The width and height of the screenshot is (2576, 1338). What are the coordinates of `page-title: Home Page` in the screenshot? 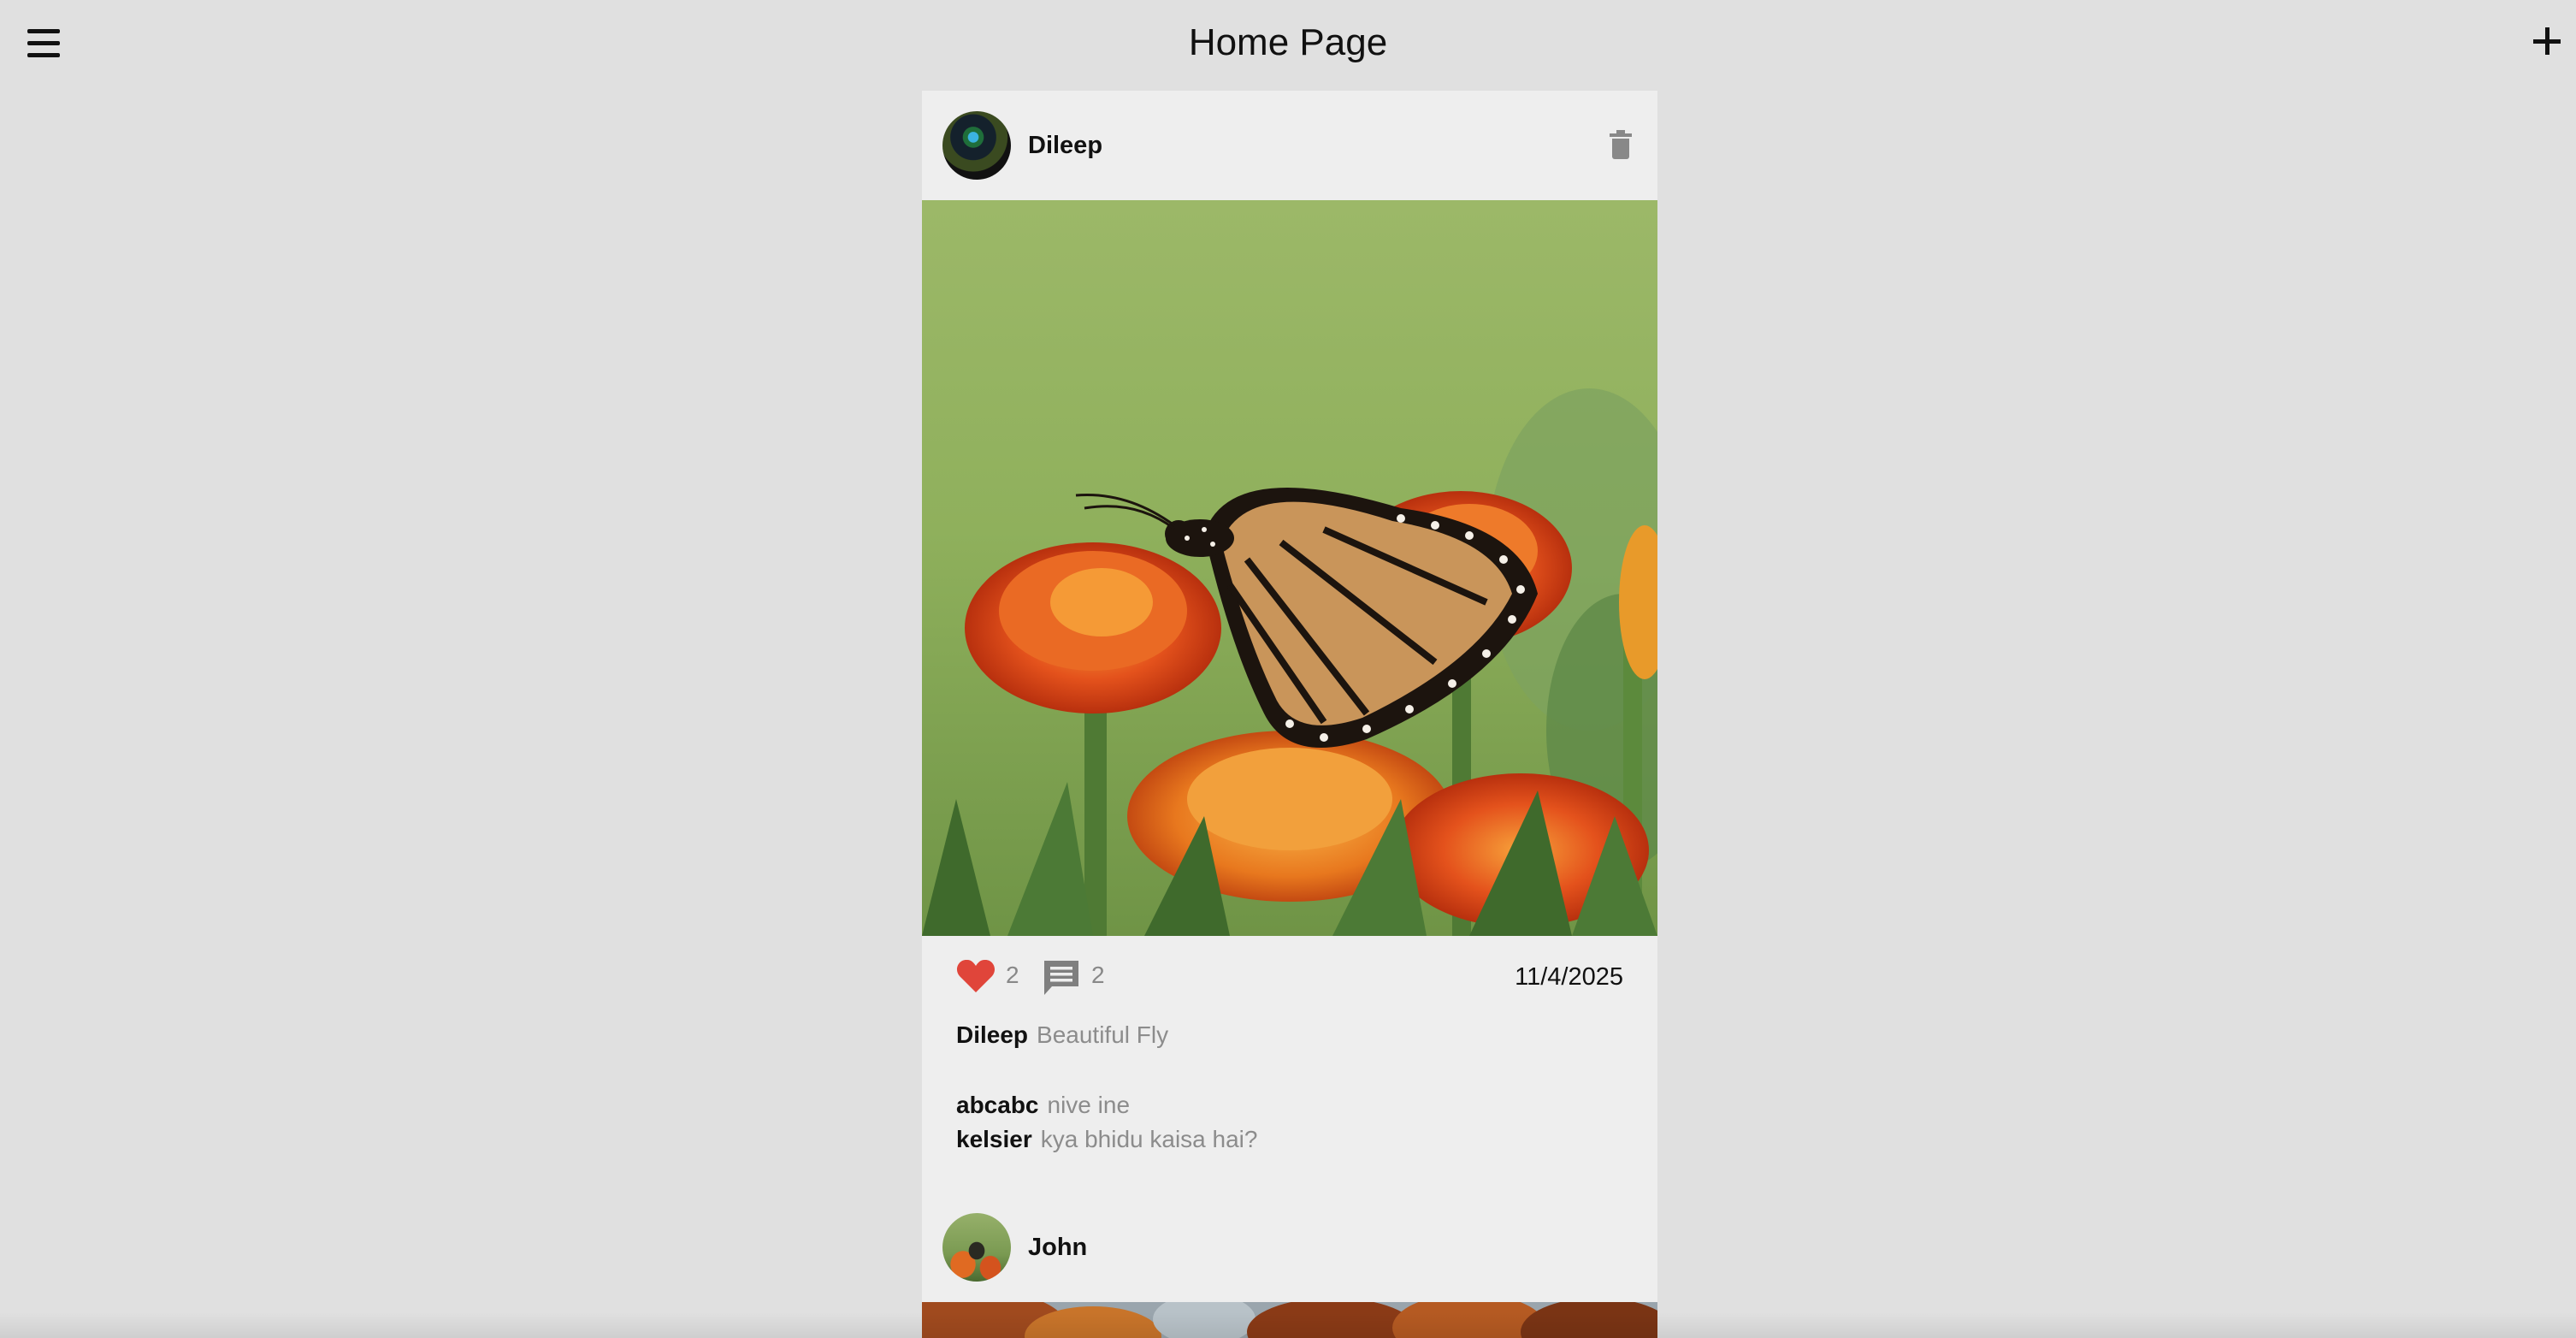 It's located at (1288, 42).